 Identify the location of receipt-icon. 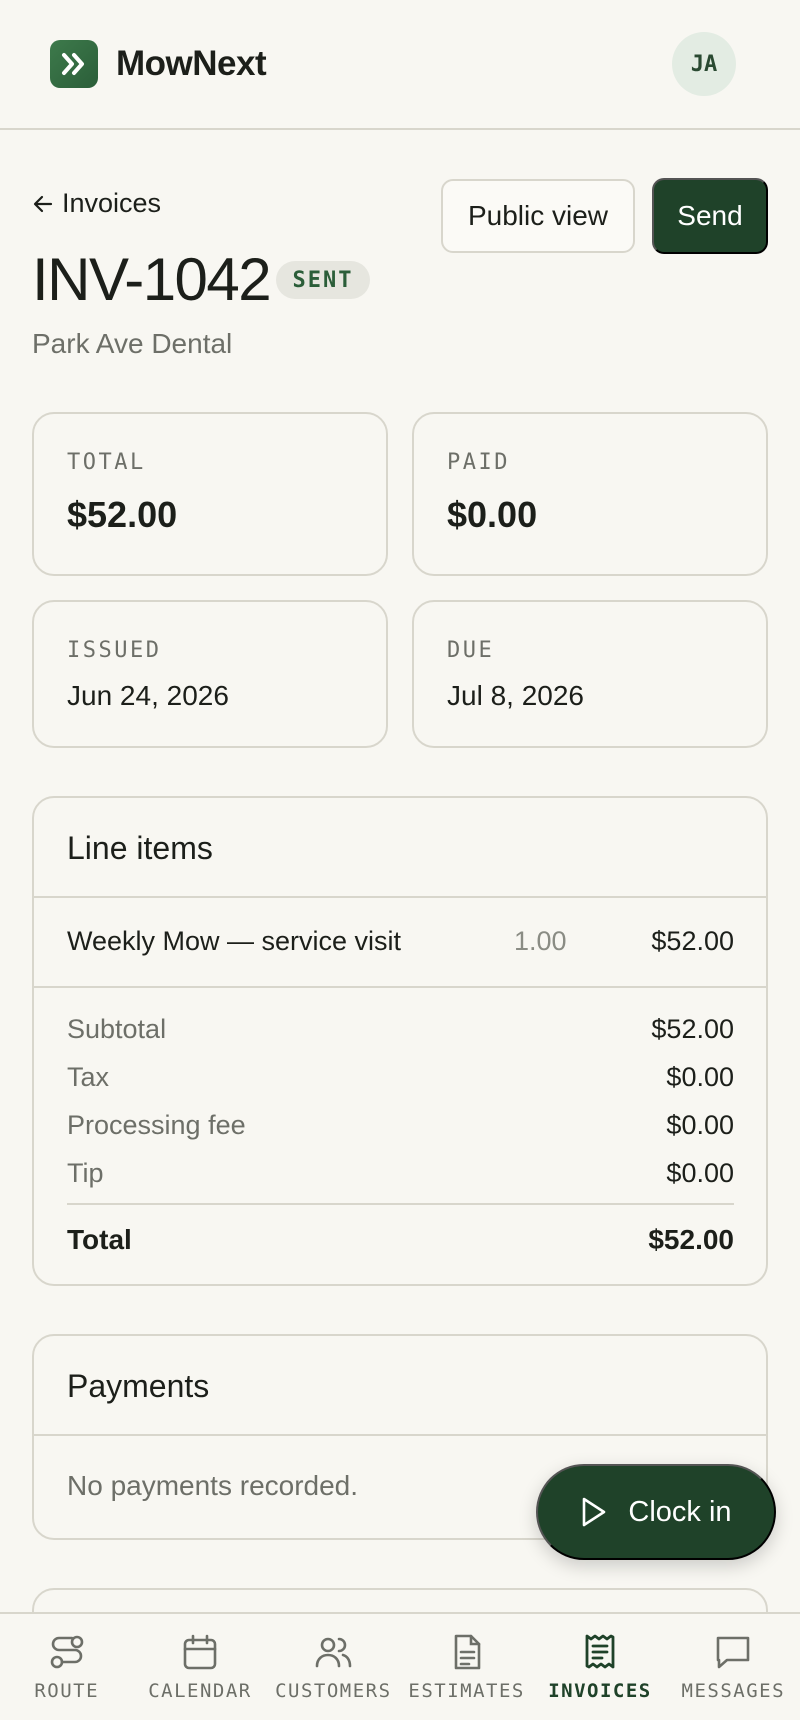
(600, 1651).